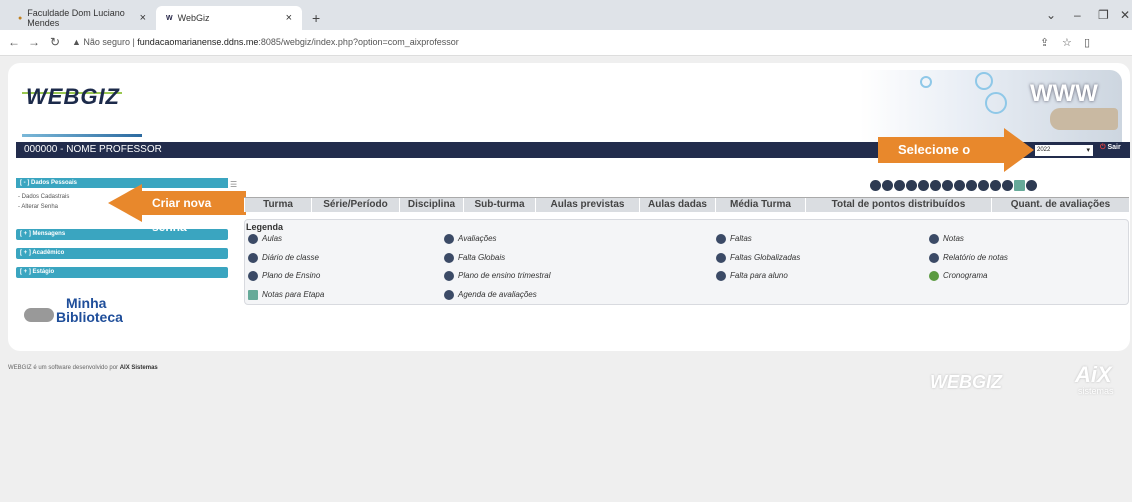 The image size is (1132, 502). What do you see at coordinates (1064, 93) in the screenshot?
I see `www-deco: WWW` at bounding box center [1064, 93].